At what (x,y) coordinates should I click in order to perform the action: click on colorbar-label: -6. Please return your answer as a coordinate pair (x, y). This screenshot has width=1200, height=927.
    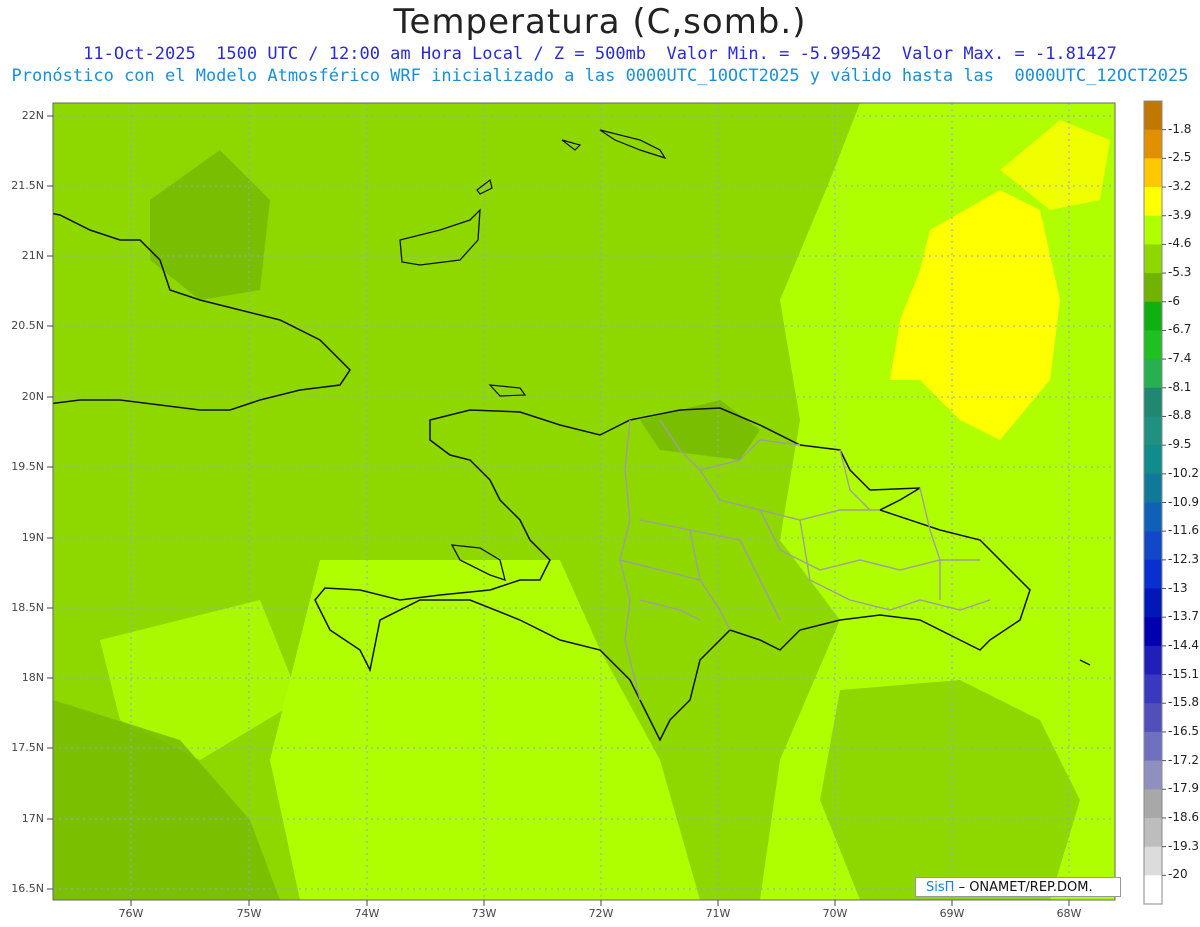
    Looking at the image, I should click on (1174, 300).